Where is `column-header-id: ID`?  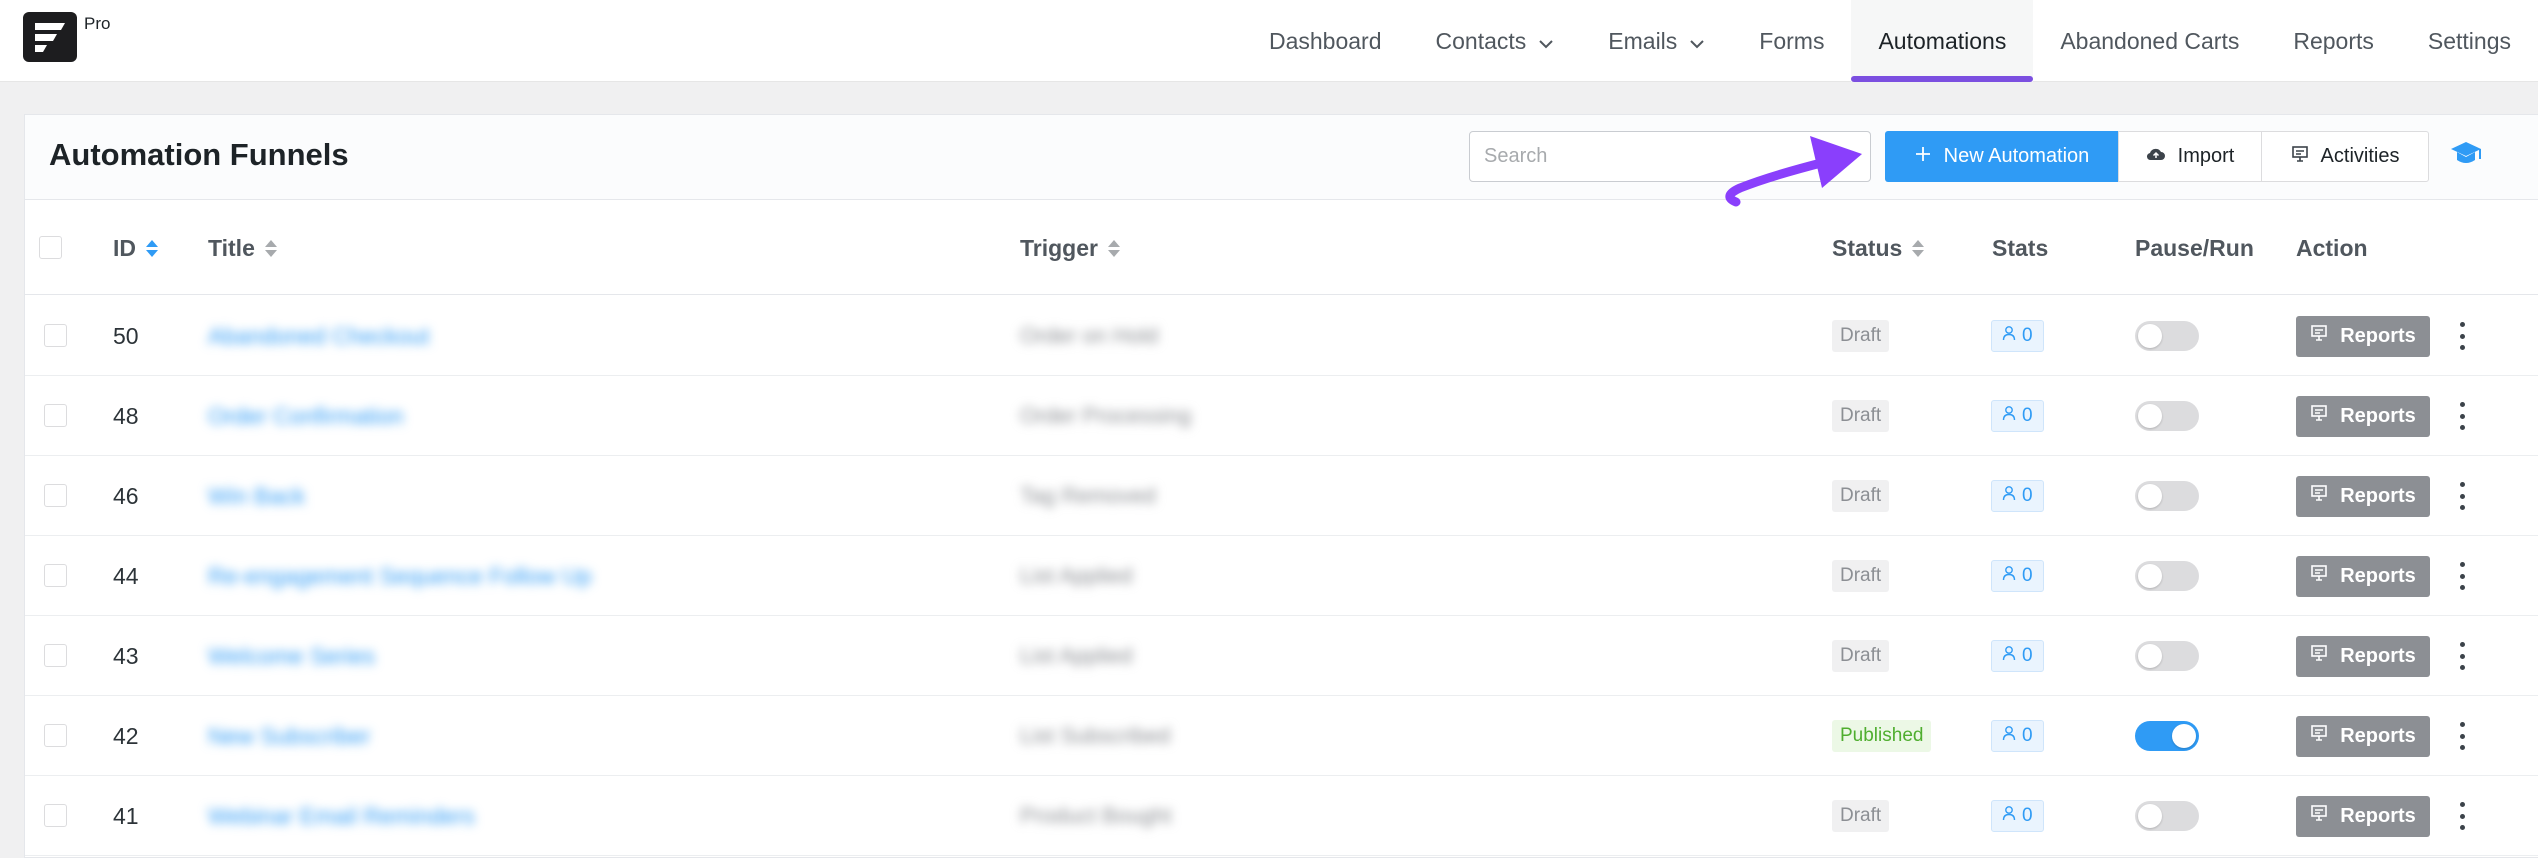
column-header-id: ID is located at coordinates (135, 248).